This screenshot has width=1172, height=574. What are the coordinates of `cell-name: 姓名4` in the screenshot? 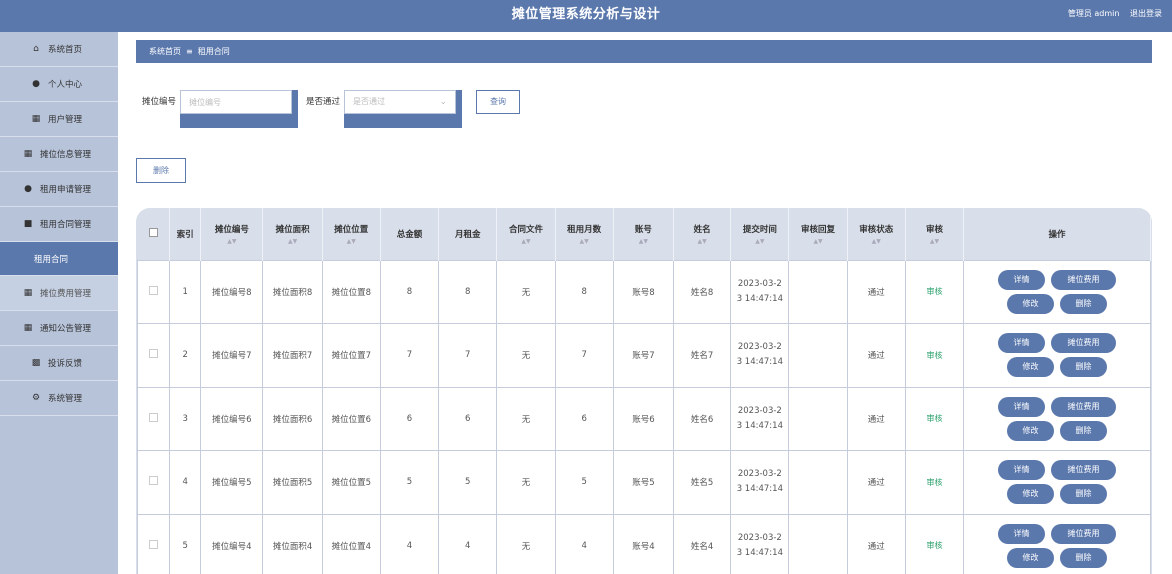 It's located at (702, 543).